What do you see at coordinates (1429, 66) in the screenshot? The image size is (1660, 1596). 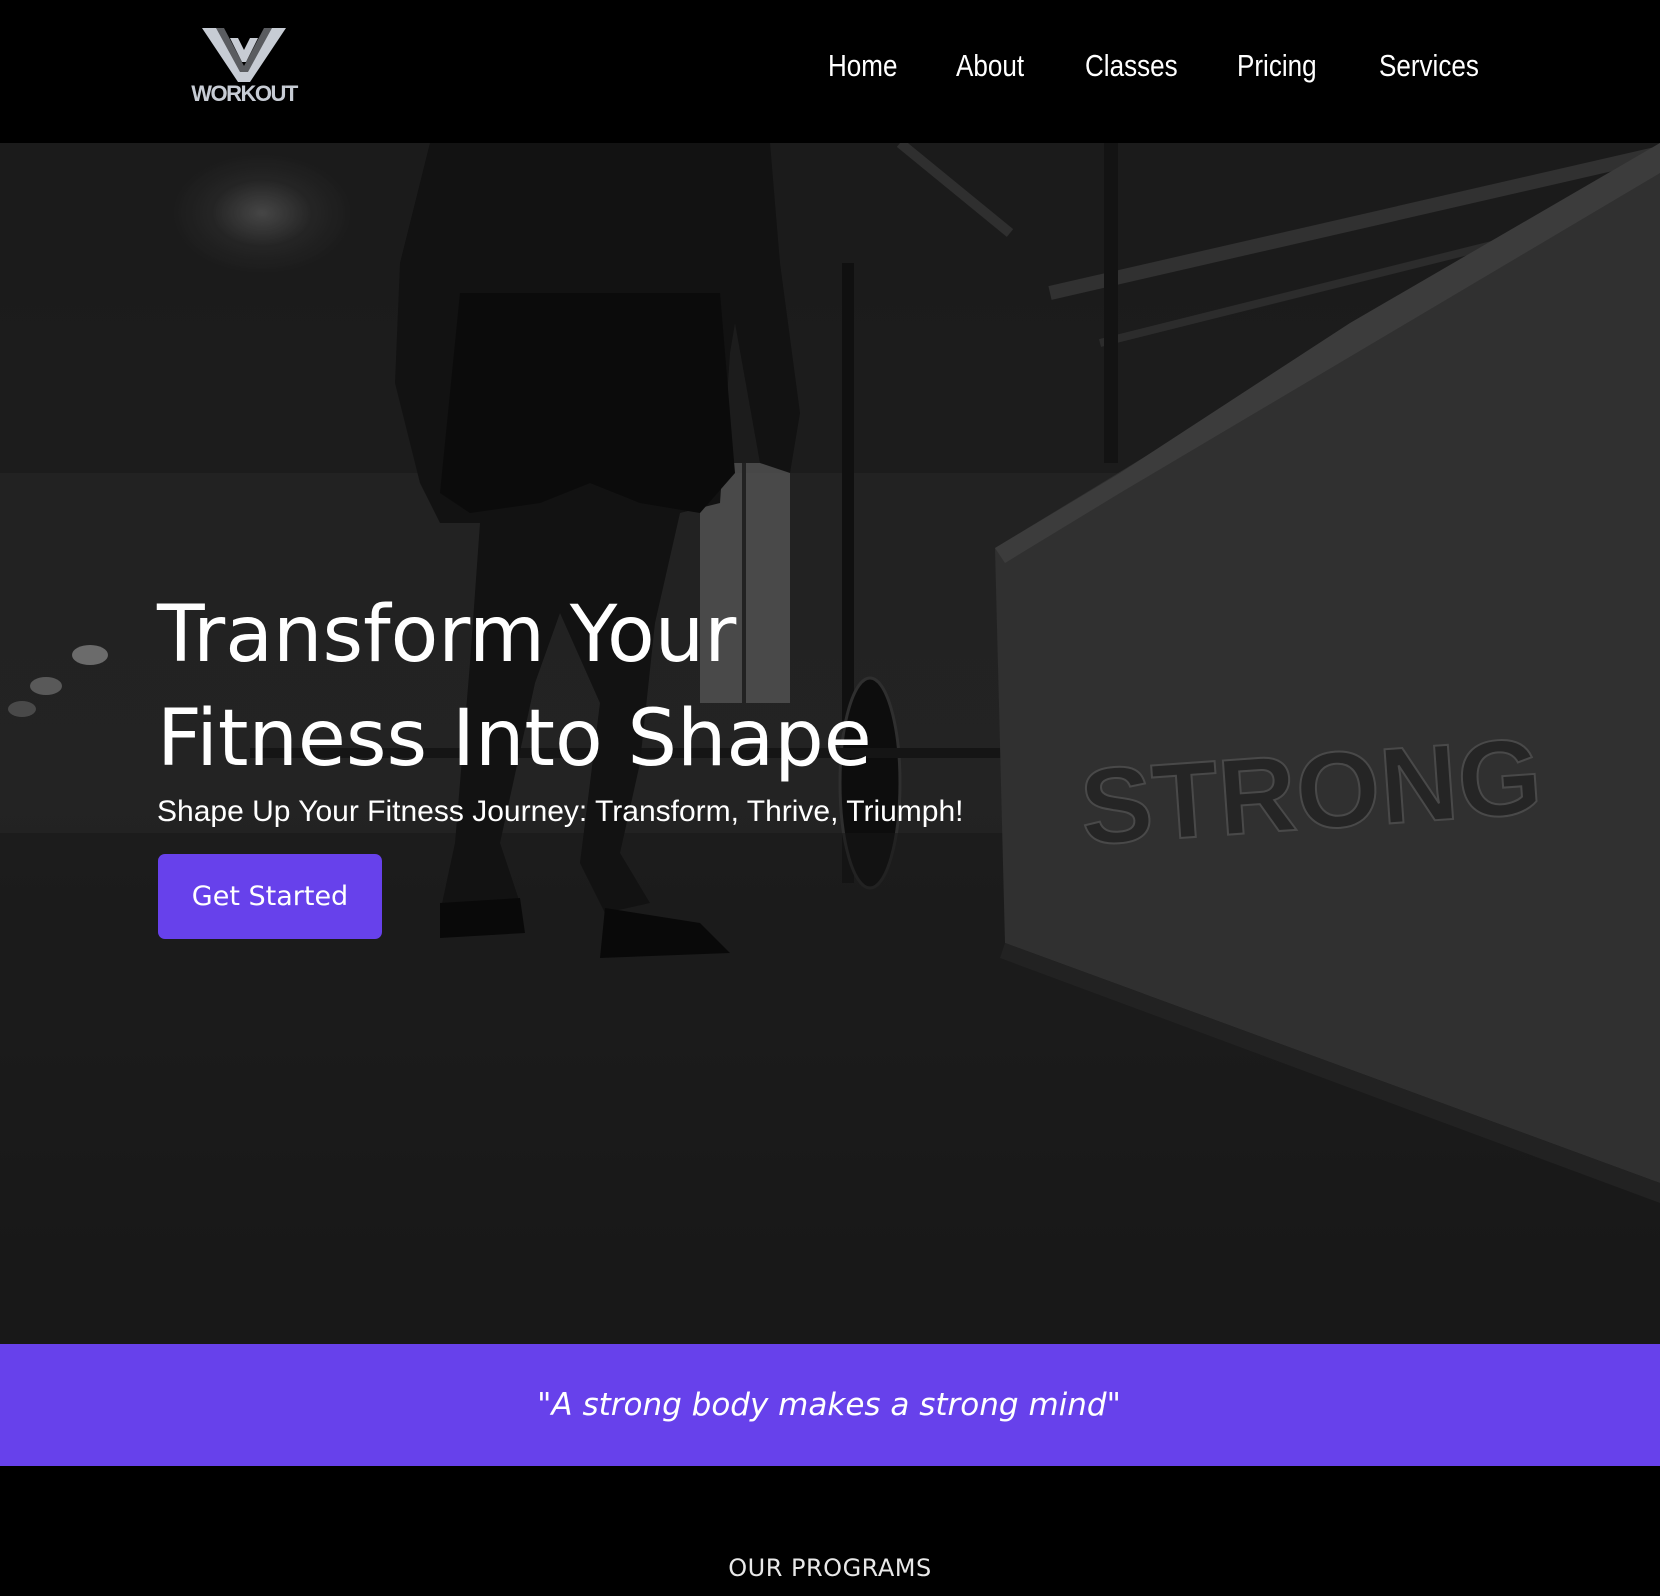 I see `nav-services: Services` at bounding box center [1429, 66].